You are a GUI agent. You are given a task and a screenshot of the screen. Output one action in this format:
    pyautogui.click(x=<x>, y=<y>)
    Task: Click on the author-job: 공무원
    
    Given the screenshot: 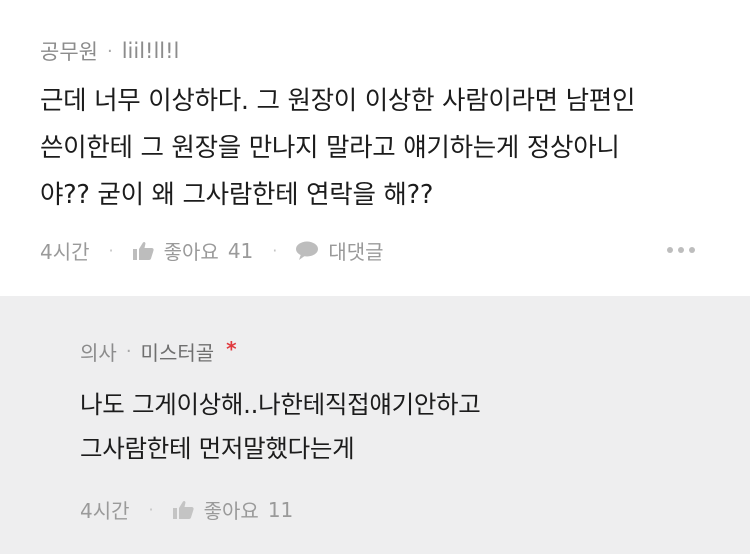 What is the action you would take?
    pyautogui.click(x=69, y=52)
    